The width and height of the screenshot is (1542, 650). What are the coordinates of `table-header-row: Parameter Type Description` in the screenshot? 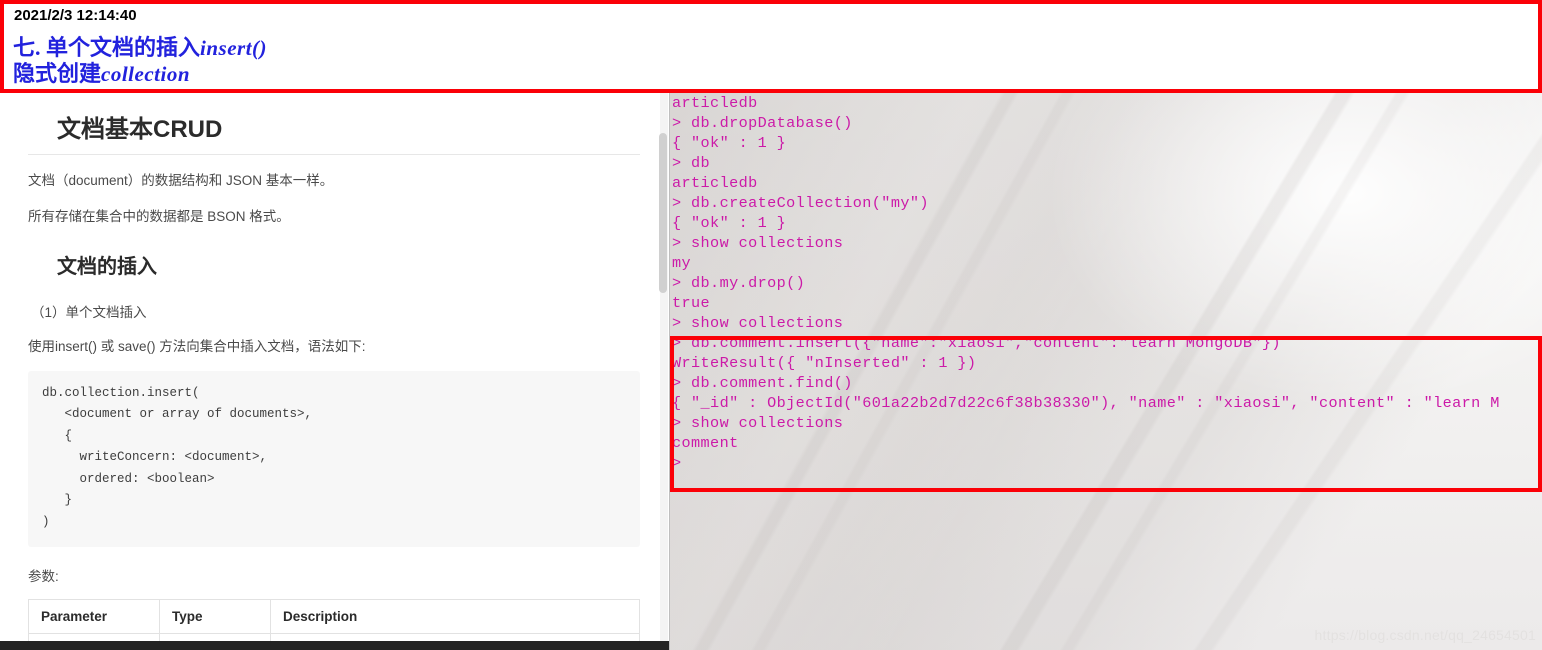 It's located at (334, 617).